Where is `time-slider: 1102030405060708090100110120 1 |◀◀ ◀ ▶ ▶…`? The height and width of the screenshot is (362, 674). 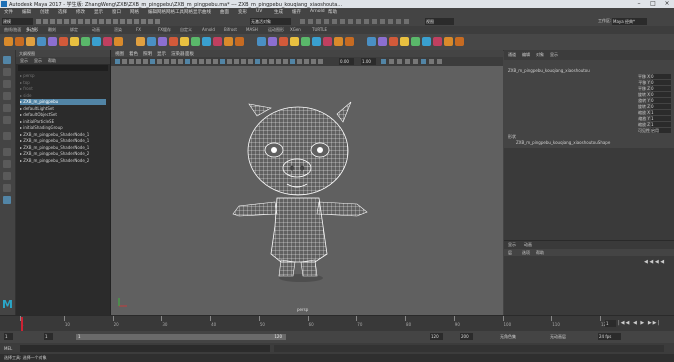 time-slider: 1102030405060708090100110120 1 |◀◀ ◀ ▶ ▶… is located at coordinates (337, 323).